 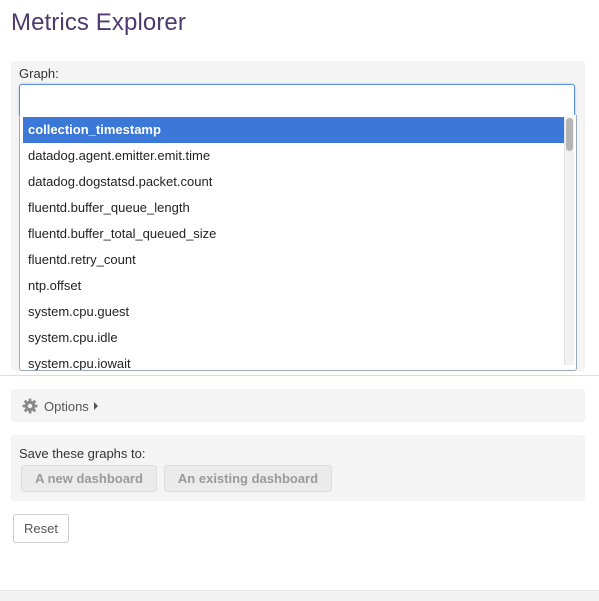 I want to click on graph-label: Graph:, so click(x=39, y=73).